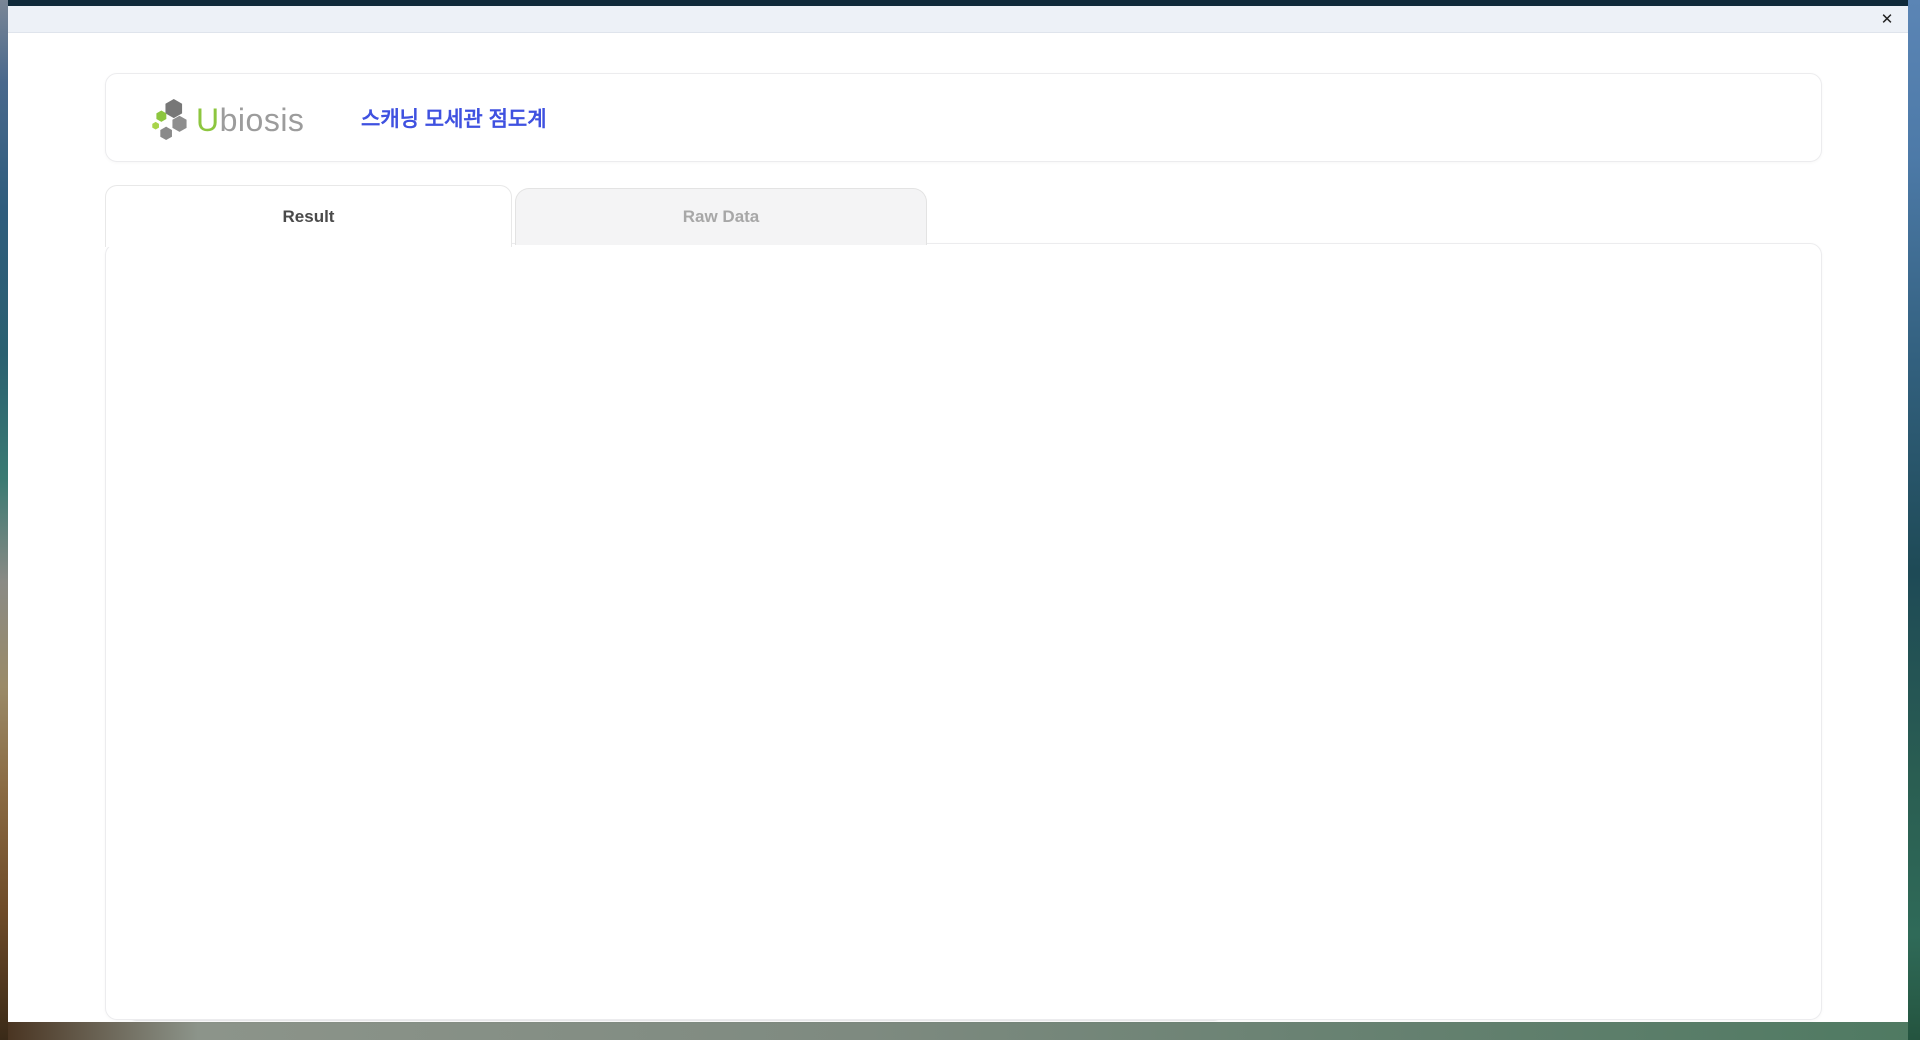  Describe the element at coordinates (958, 19) in the screenshot. I see `window-titlebar: ✕` at that location.